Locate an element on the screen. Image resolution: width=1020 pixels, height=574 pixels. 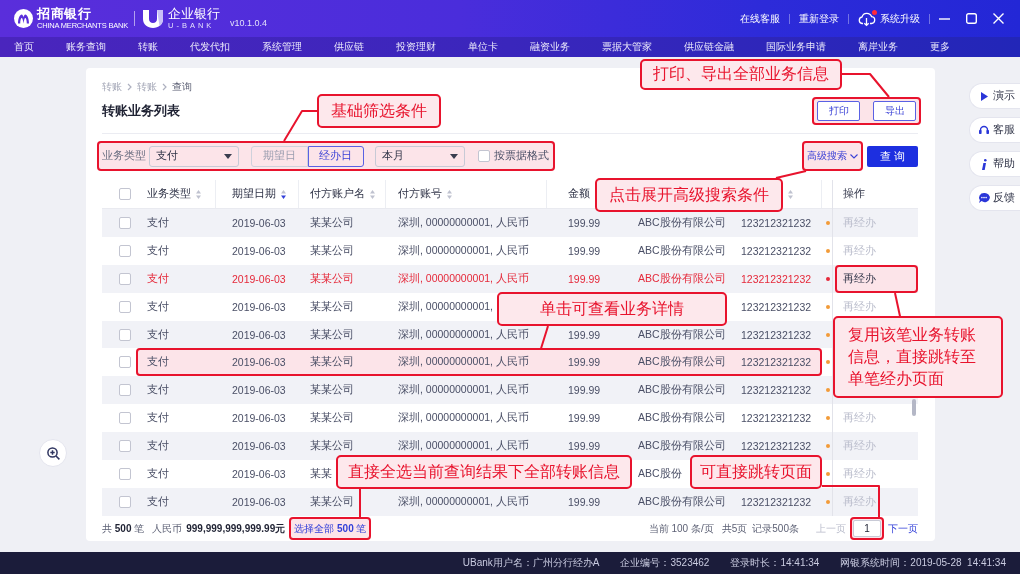
page-input: 1 is located at coordinates (867, 528).